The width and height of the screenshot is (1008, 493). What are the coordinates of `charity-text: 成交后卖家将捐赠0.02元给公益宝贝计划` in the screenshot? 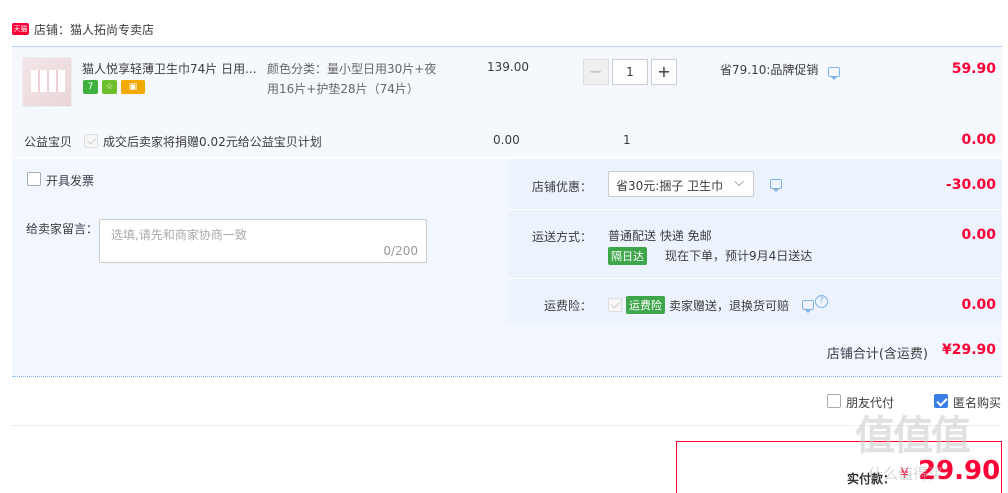 It's located at (212, 142).